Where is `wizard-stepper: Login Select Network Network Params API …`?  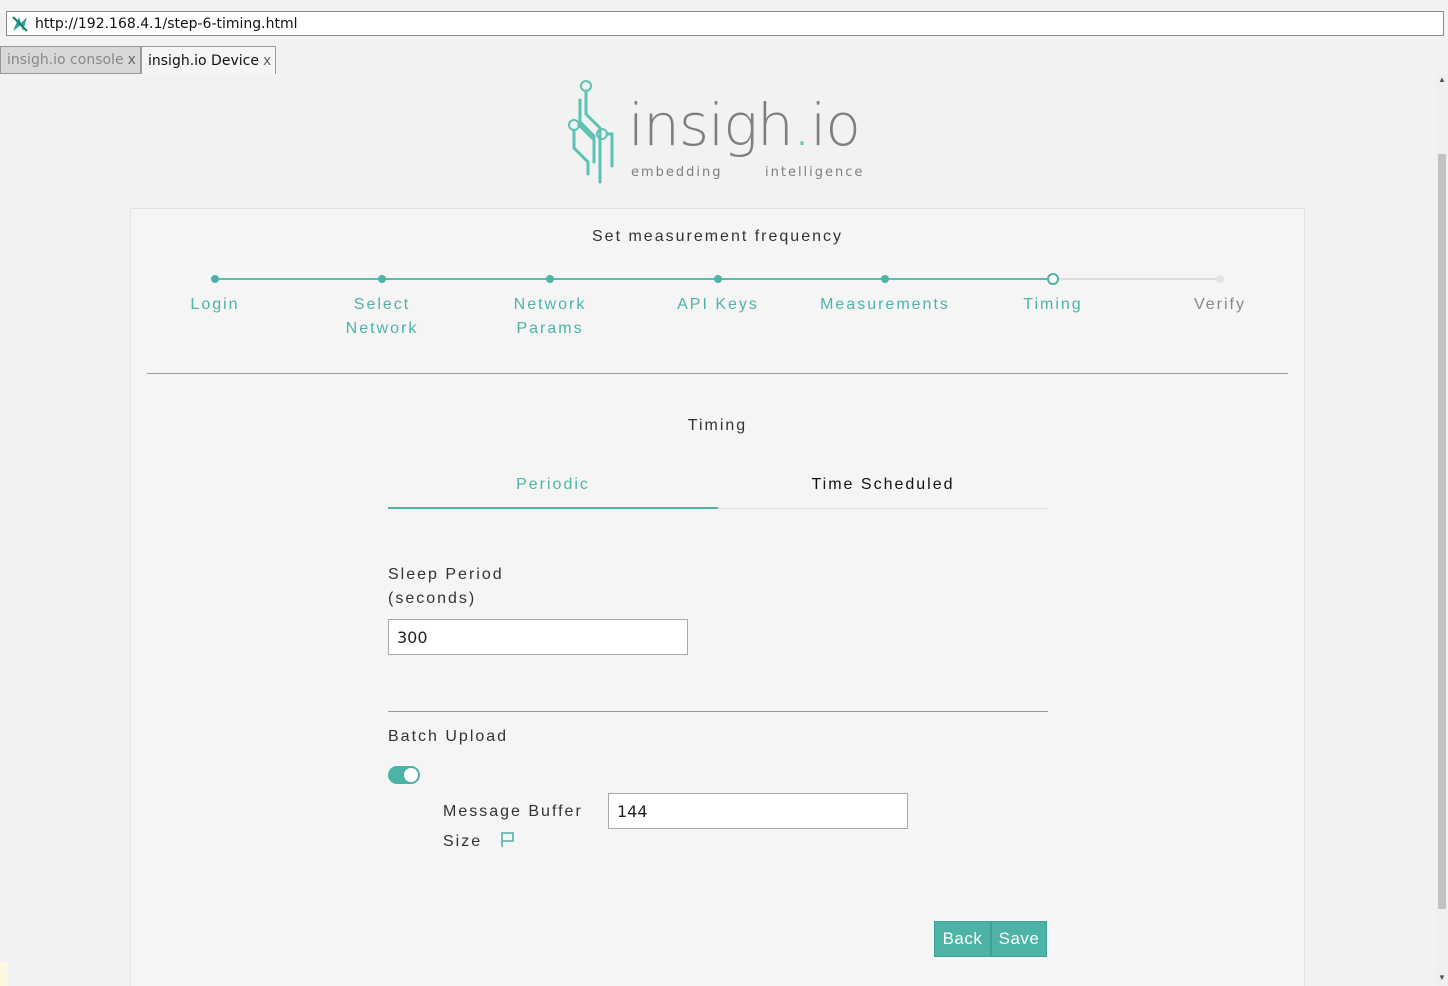 wizard-stepper: Login Select Network Network Params API … is located at coordinates (717, 309).